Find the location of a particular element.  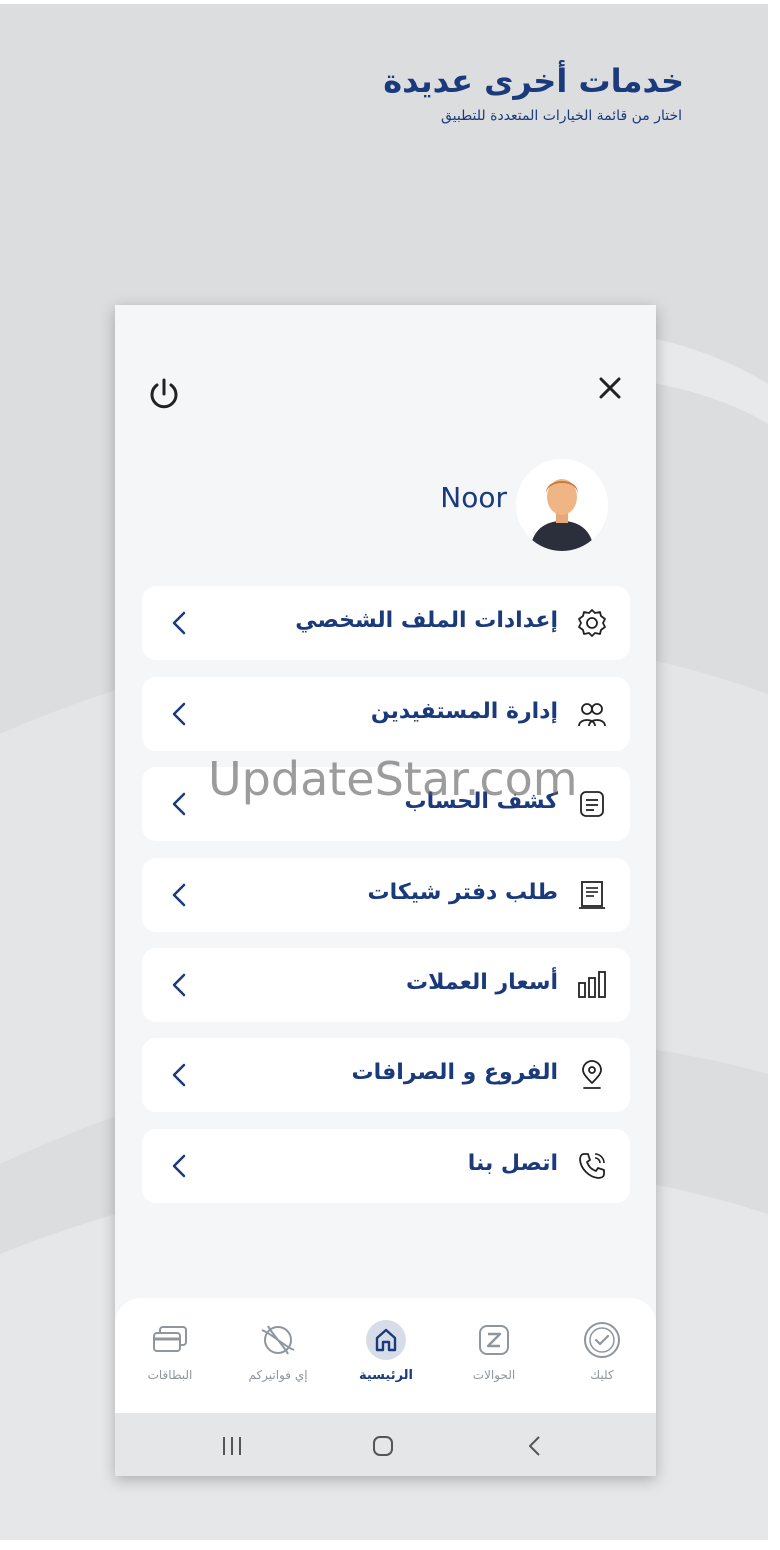

nav-item-efawateercom: إي فواتيركم is located at coordinates (278, 1350).